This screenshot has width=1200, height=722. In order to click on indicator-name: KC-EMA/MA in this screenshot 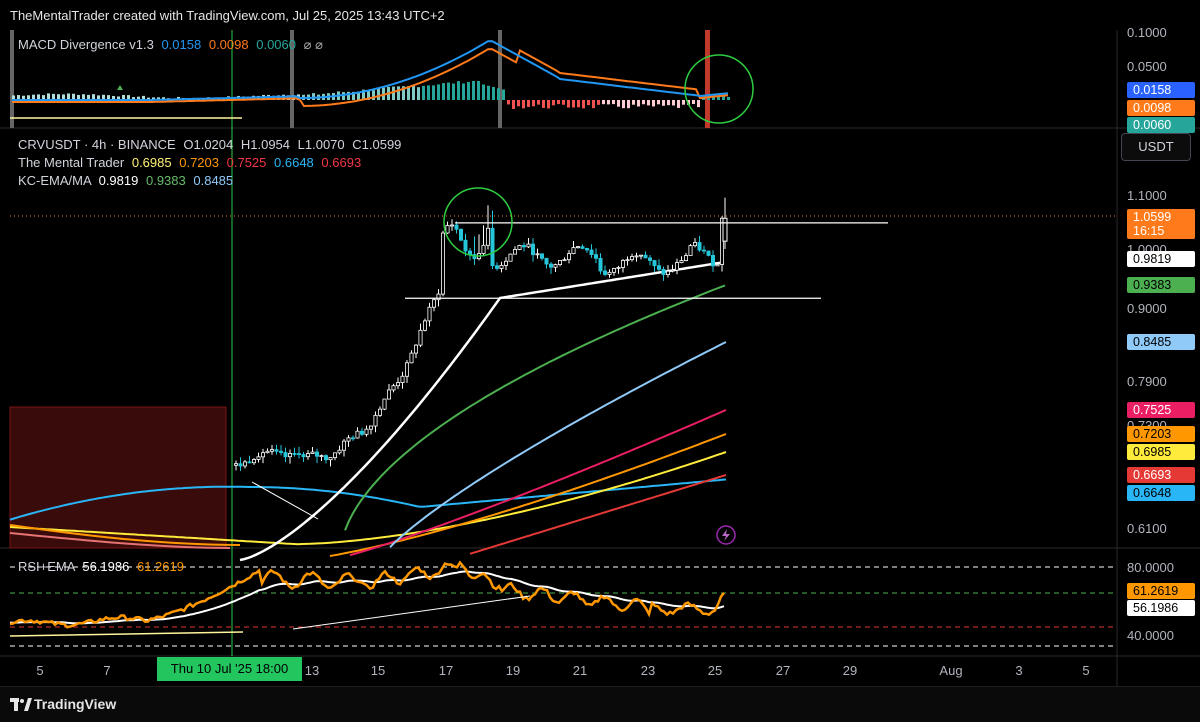, I will do `click(54, 180)`.